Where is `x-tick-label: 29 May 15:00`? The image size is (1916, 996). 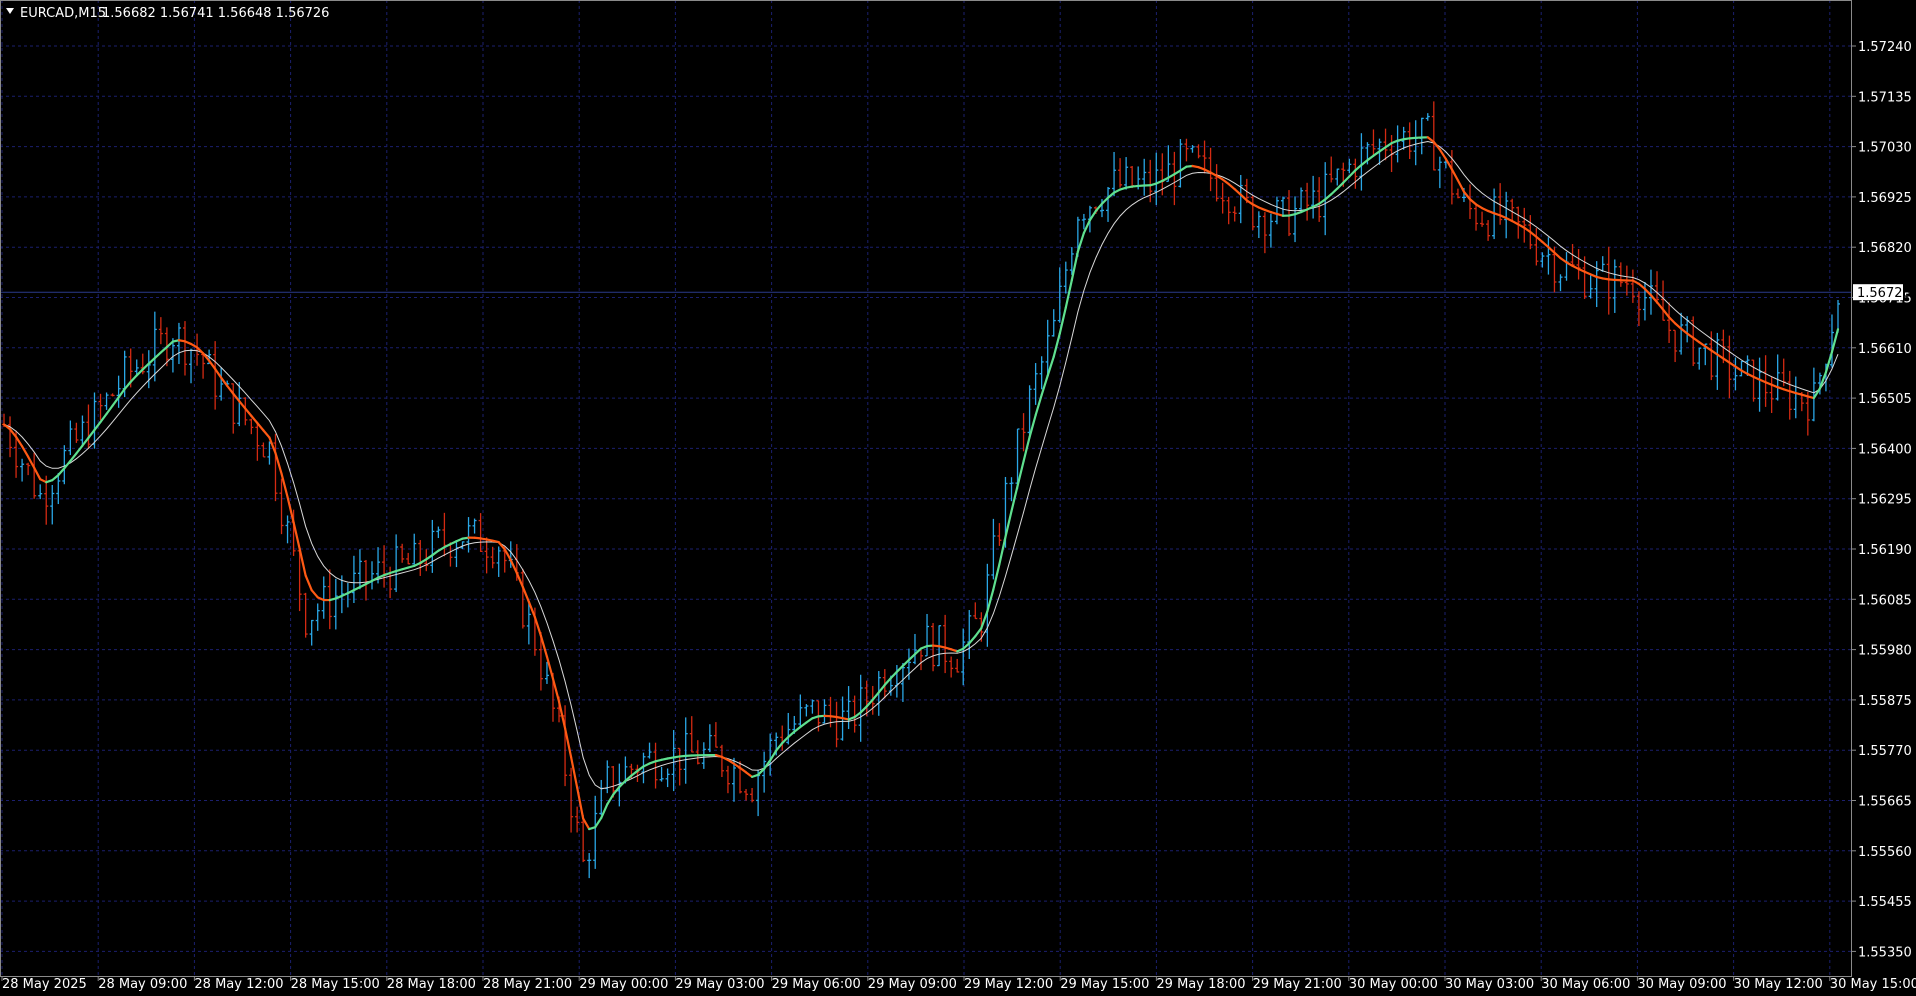 x-tick-label: 29 May 15:00 is located at coordinates (1104, 984).